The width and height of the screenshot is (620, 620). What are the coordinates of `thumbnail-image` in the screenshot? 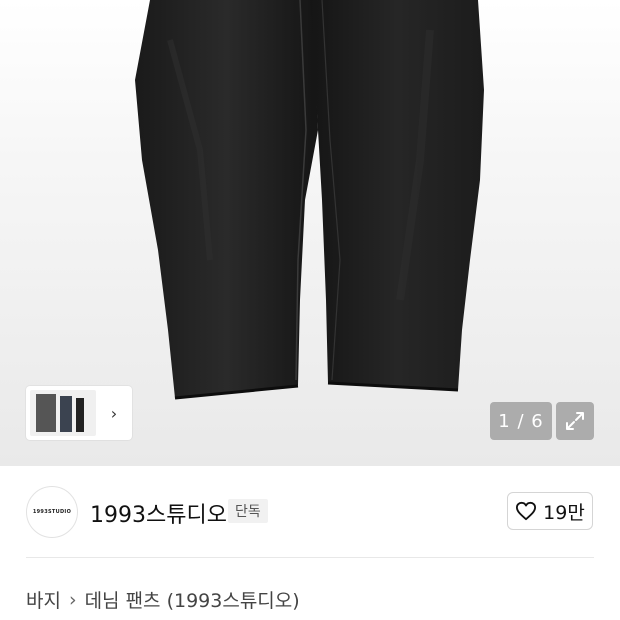 It's located at (63, 413).